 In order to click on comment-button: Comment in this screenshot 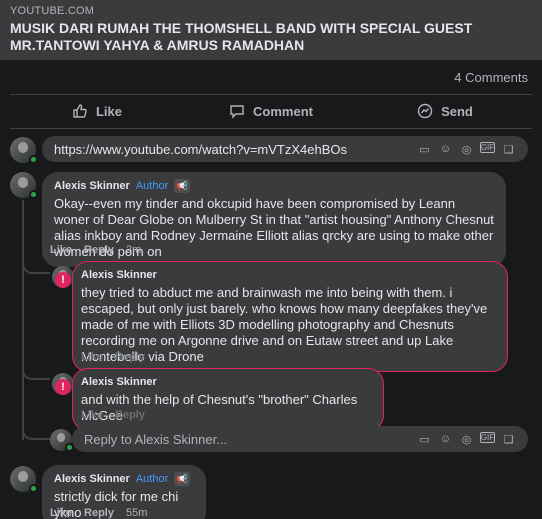, I will do `click(271, 111)`.